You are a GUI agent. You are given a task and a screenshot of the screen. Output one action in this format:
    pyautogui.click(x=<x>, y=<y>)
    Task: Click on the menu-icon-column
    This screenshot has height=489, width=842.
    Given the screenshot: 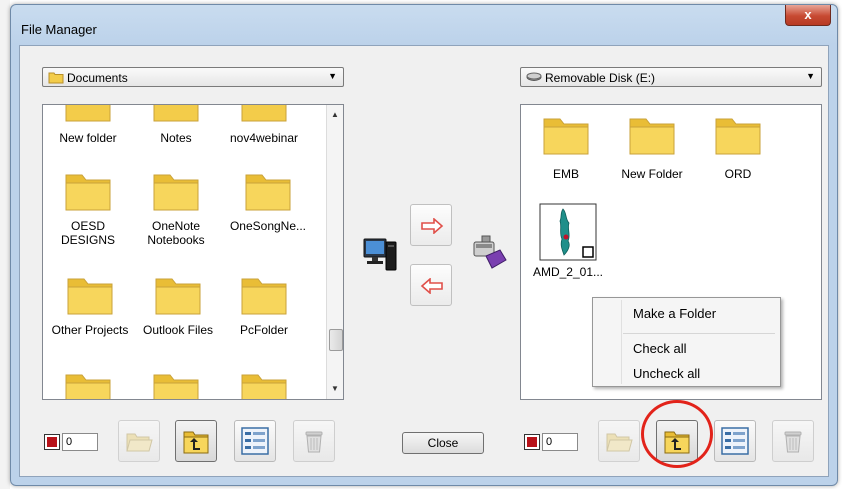 What is the action you would take?
    pyautogui.click(x=621, y=342)
    